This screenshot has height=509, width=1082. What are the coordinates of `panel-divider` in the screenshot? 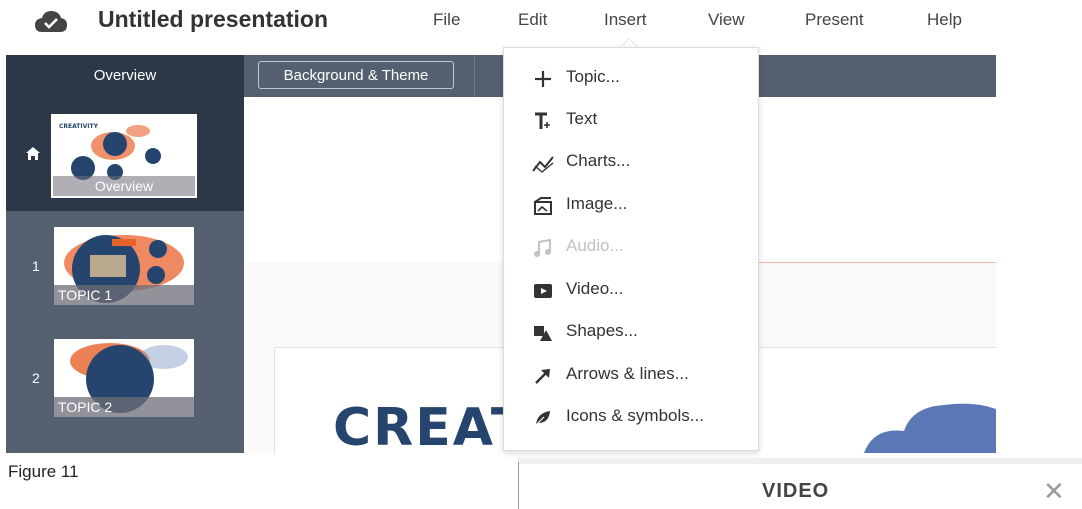 It's located at (518, 485).